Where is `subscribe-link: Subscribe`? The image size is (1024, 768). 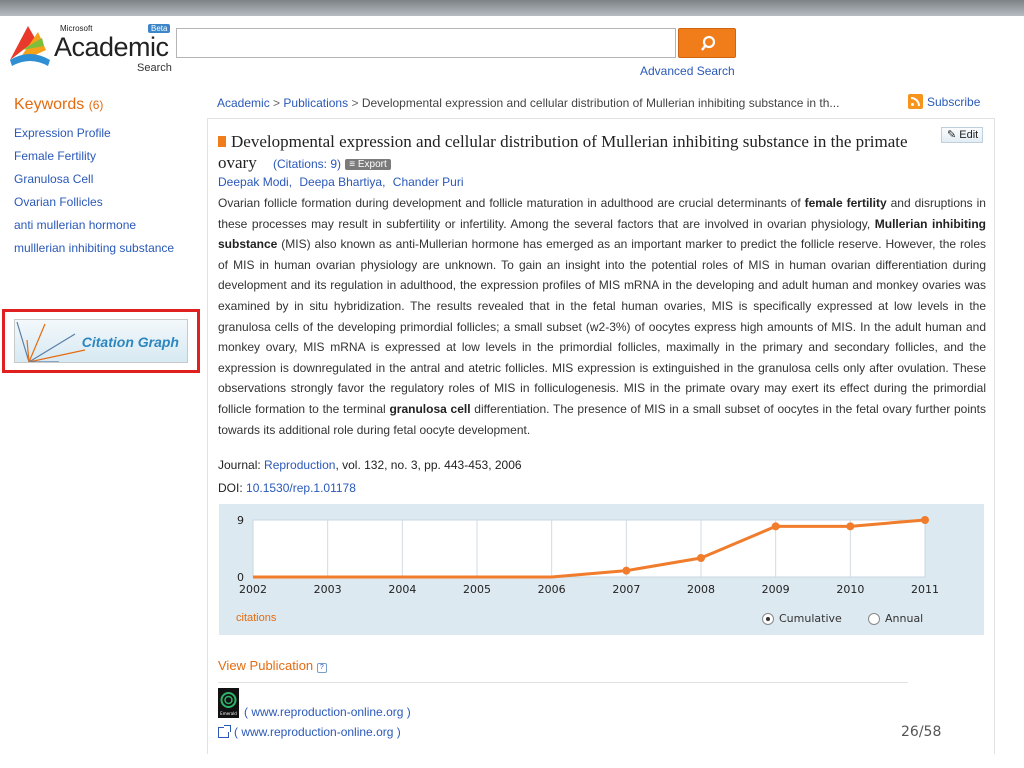
subscribe-link: Subscribe is located at coordinates (944, 101).